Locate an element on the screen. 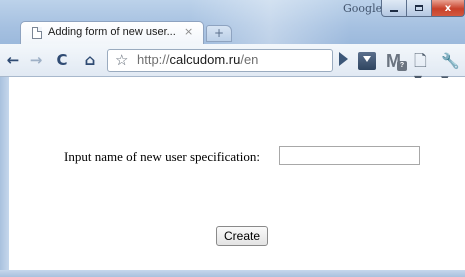 This screenshot has height=277, width=465. address-bar: ☆ http://calcudom.ru/en is located at coordinates (220, 60).